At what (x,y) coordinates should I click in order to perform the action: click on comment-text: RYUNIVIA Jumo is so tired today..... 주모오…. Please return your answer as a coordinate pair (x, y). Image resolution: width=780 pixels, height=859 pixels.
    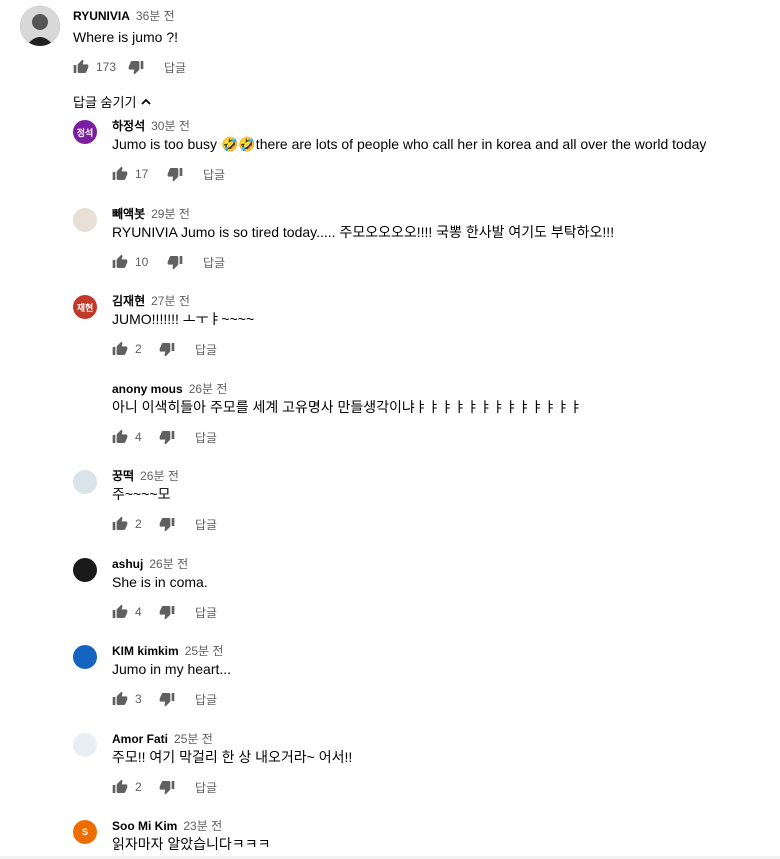
    Looking at the image, I should click on (363, 232).